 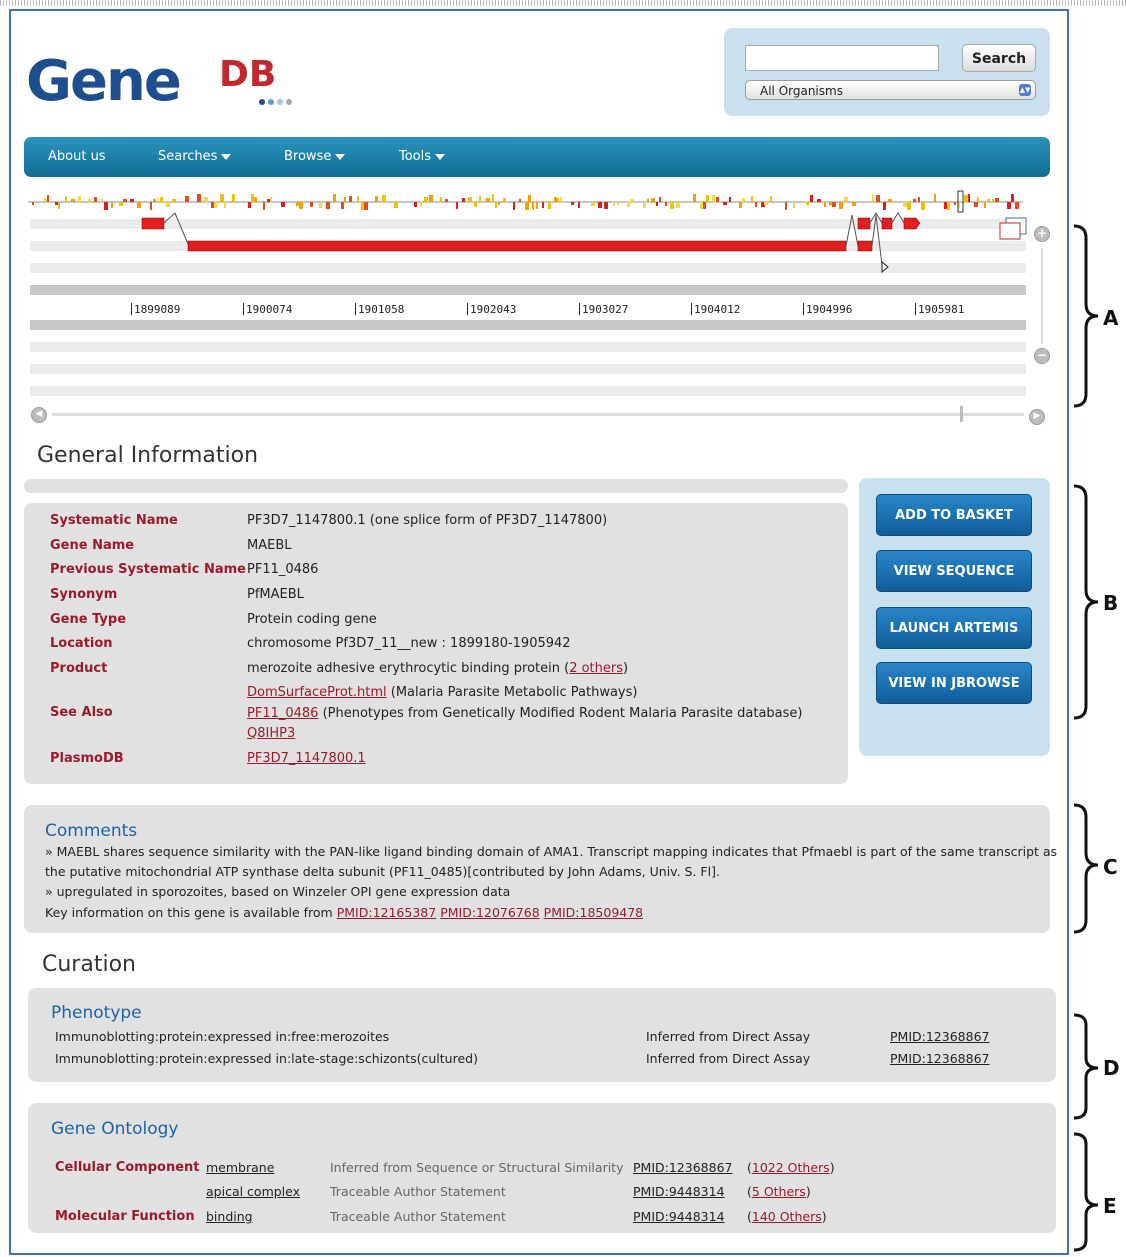 What do you see at coordinates (240, 1167) in the screenshot?
I see `go-term-link: membrane` at bounding box center [240, 1167].